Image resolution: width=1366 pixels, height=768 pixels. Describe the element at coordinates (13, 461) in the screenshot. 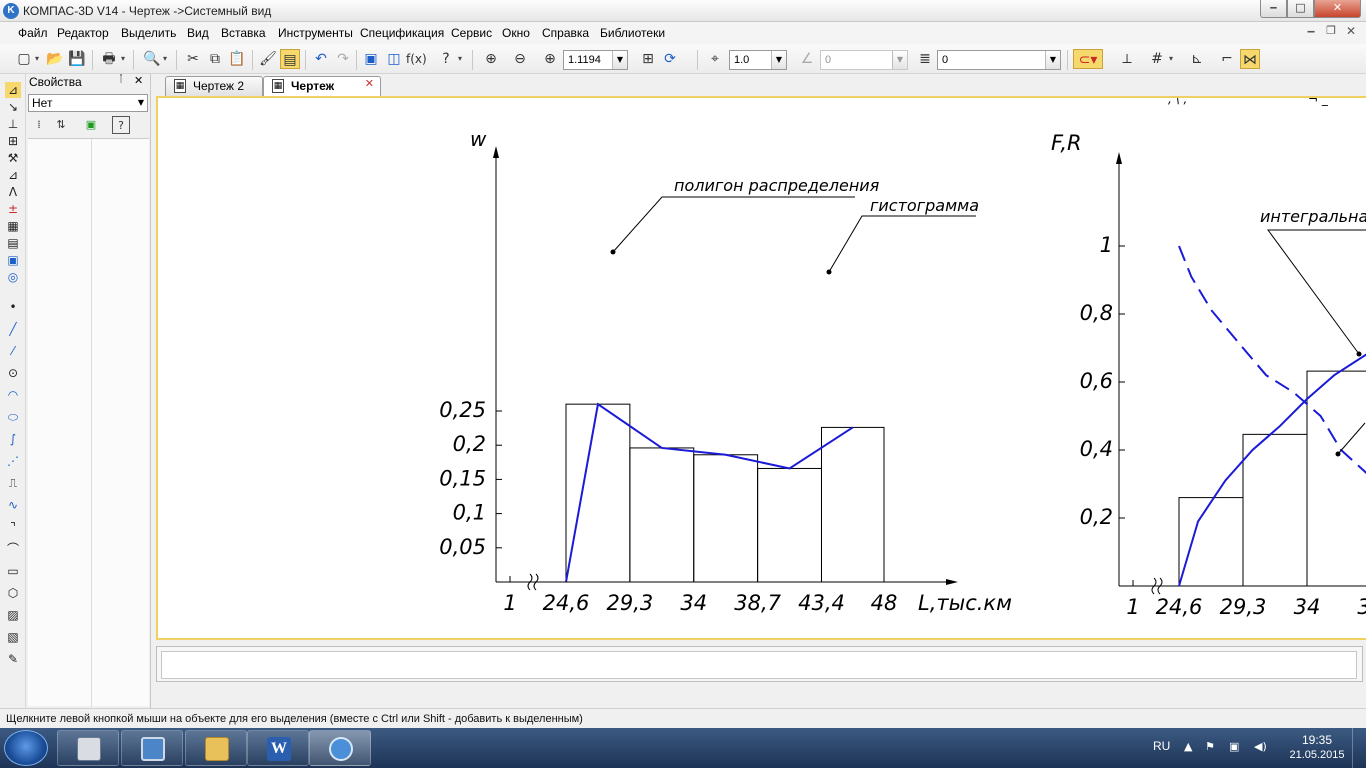

I see `polyline-icon: ⋰` at that location.